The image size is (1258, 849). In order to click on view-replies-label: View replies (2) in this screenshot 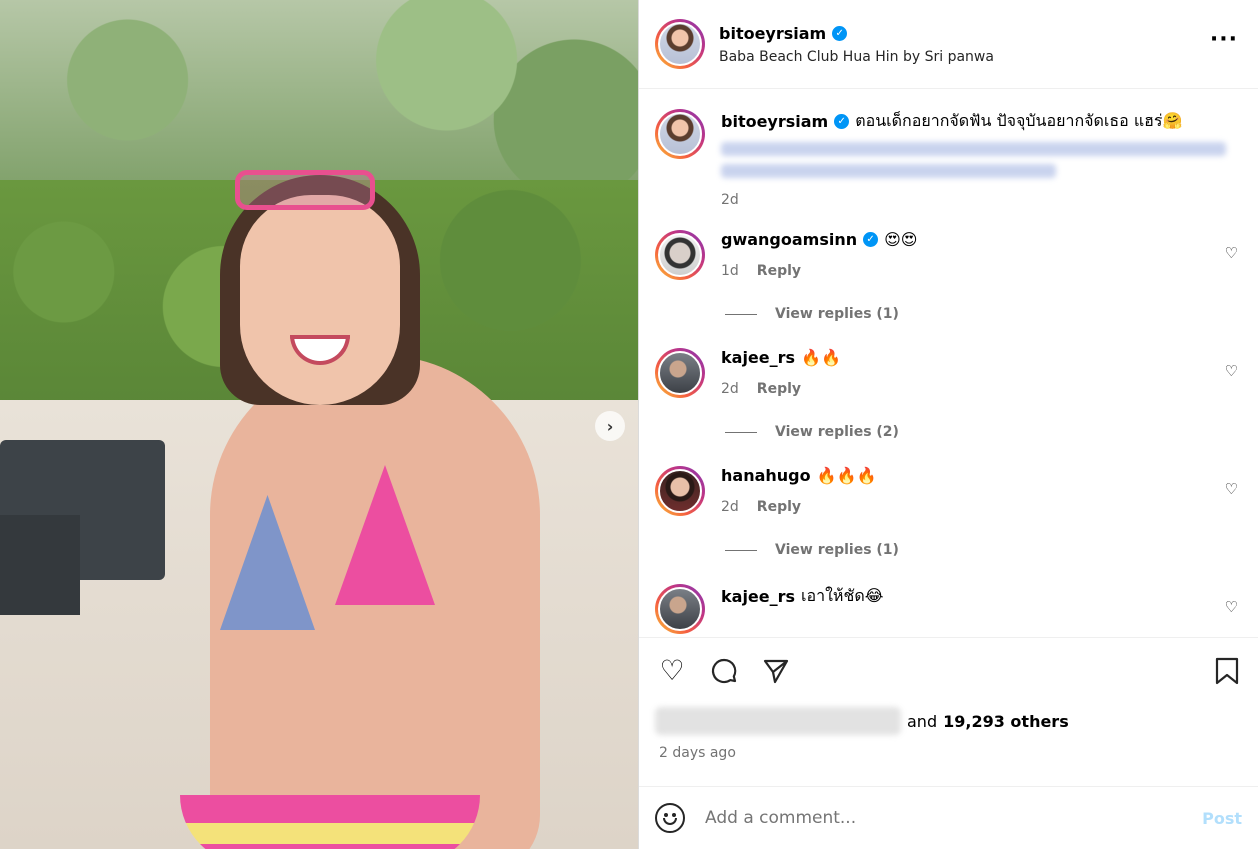, I will do `click(837, 432)`.